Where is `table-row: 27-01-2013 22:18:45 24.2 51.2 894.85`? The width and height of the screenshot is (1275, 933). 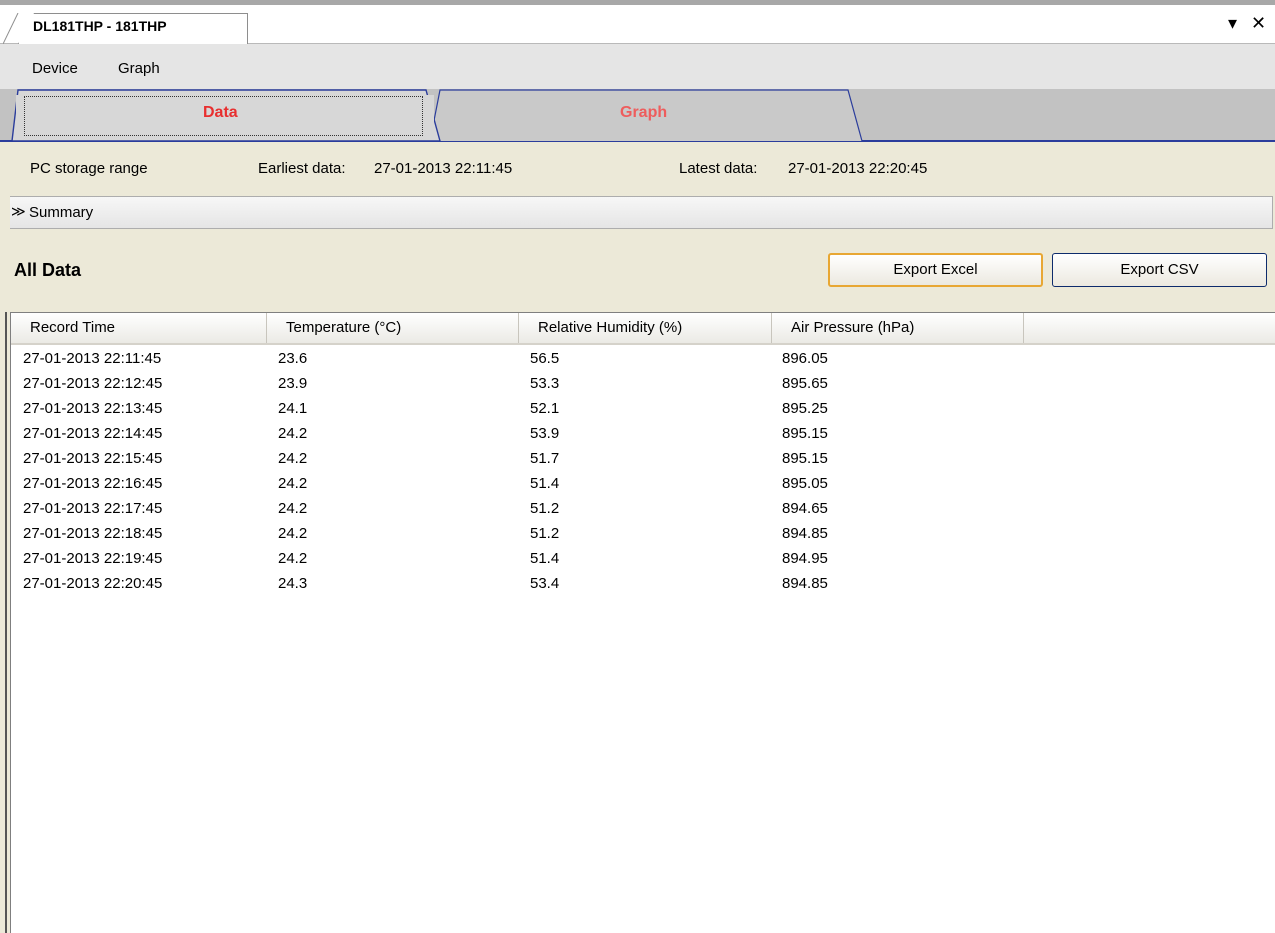
table-row: 27-01-2013 22:18:45 24.2 51.2 894.85 is located at coordinates (643, 535).